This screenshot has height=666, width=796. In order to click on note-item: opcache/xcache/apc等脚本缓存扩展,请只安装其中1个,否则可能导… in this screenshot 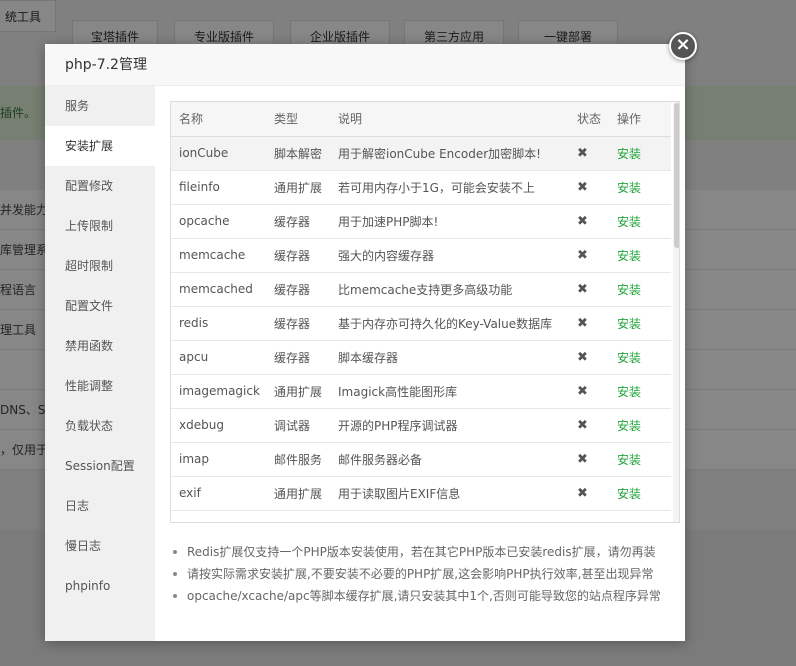, I will do `click(426, 596)`.